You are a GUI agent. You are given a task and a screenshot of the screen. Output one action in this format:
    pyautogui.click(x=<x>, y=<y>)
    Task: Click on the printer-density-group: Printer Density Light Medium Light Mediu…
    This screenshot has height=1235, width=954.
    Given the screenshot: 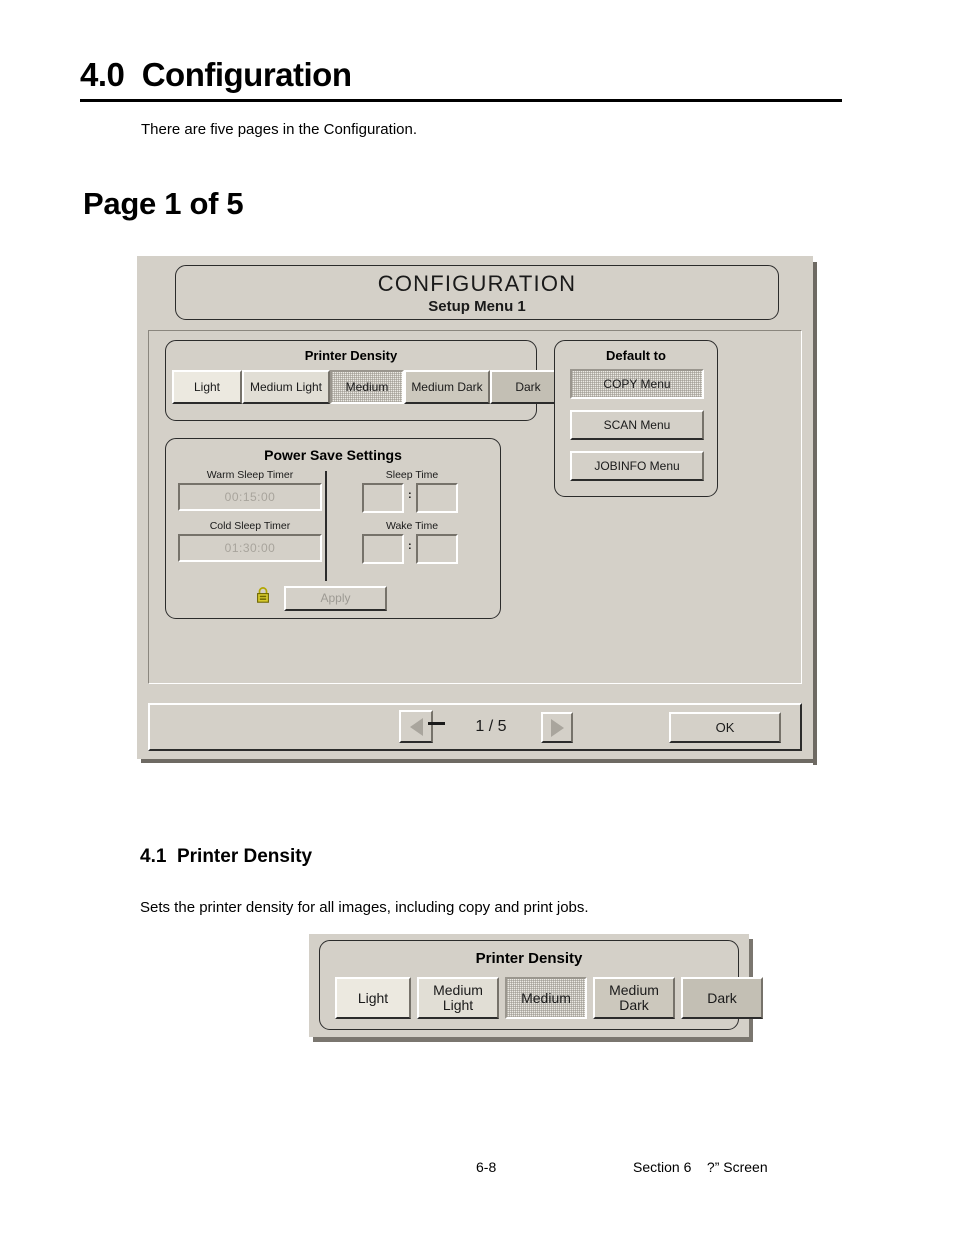 What is the action you would take?
    pyautogui.click(x=365, y=380)
    